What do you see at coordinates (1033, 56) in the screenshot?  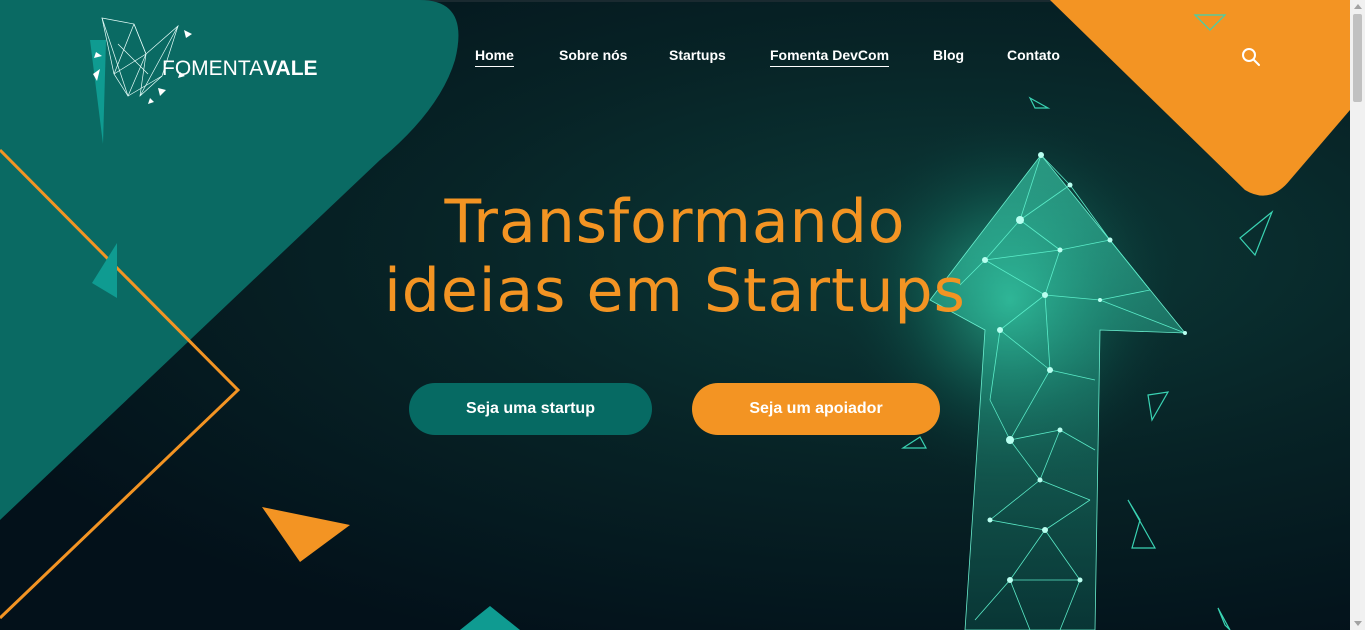 I see `nav-item-contato: Contato` at bounding box center [1033, 56].